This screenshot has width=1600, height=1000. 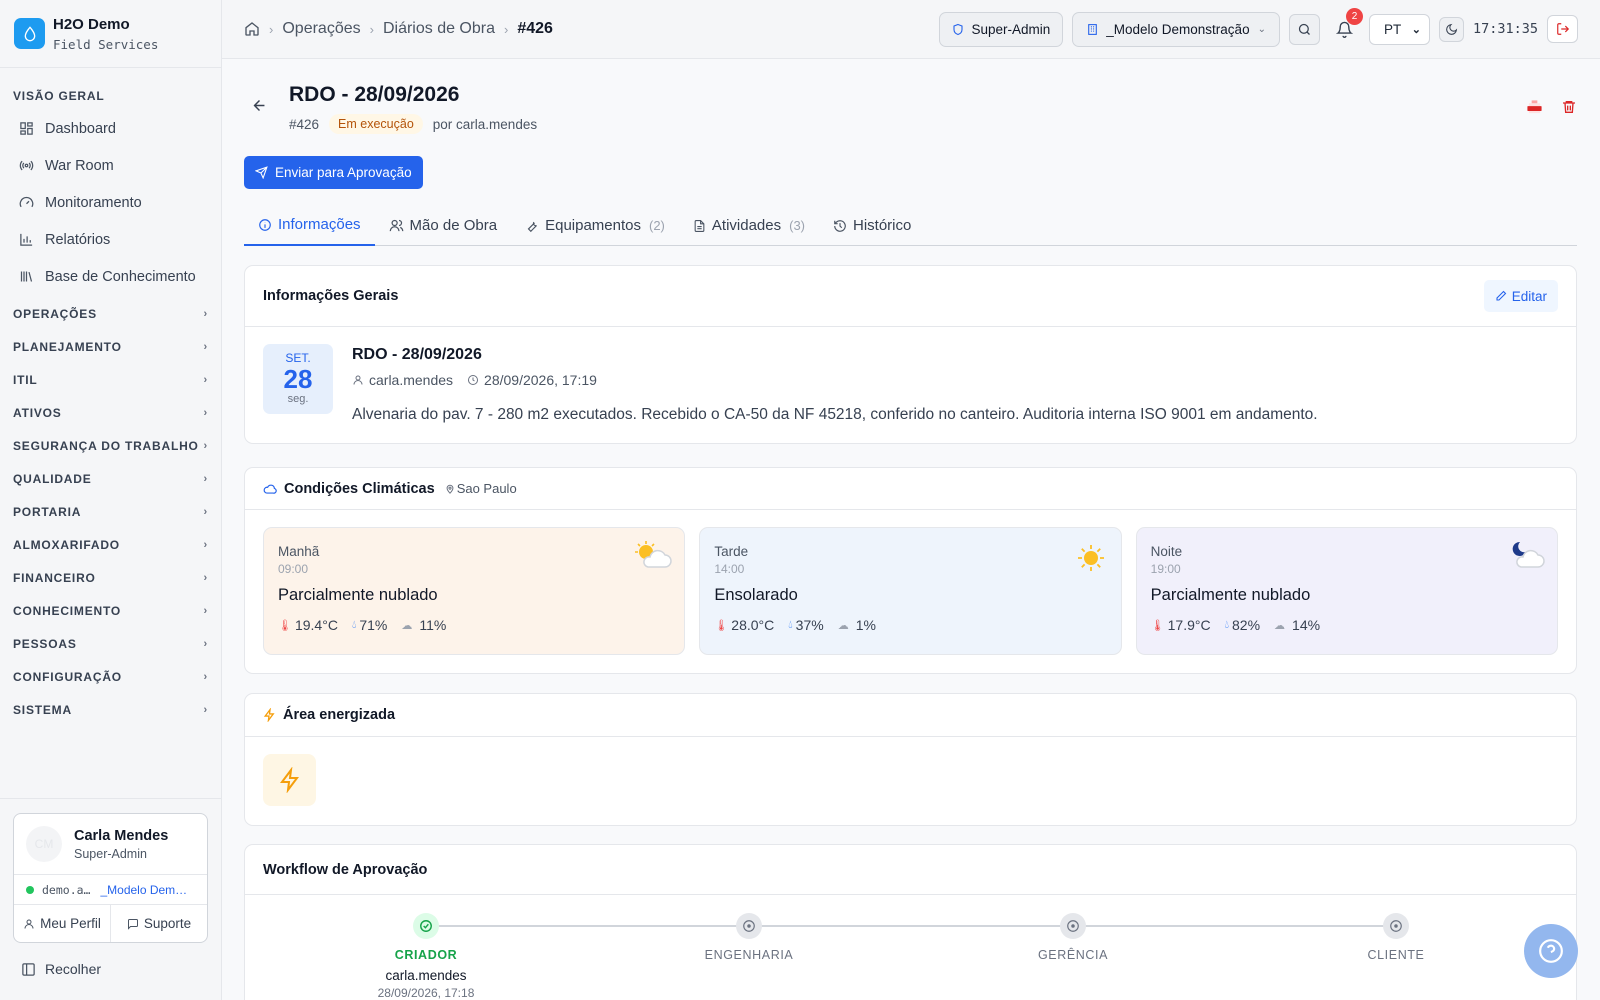 I want to click on tab-atividades: Atividades (3), so click(x=749, y=225).